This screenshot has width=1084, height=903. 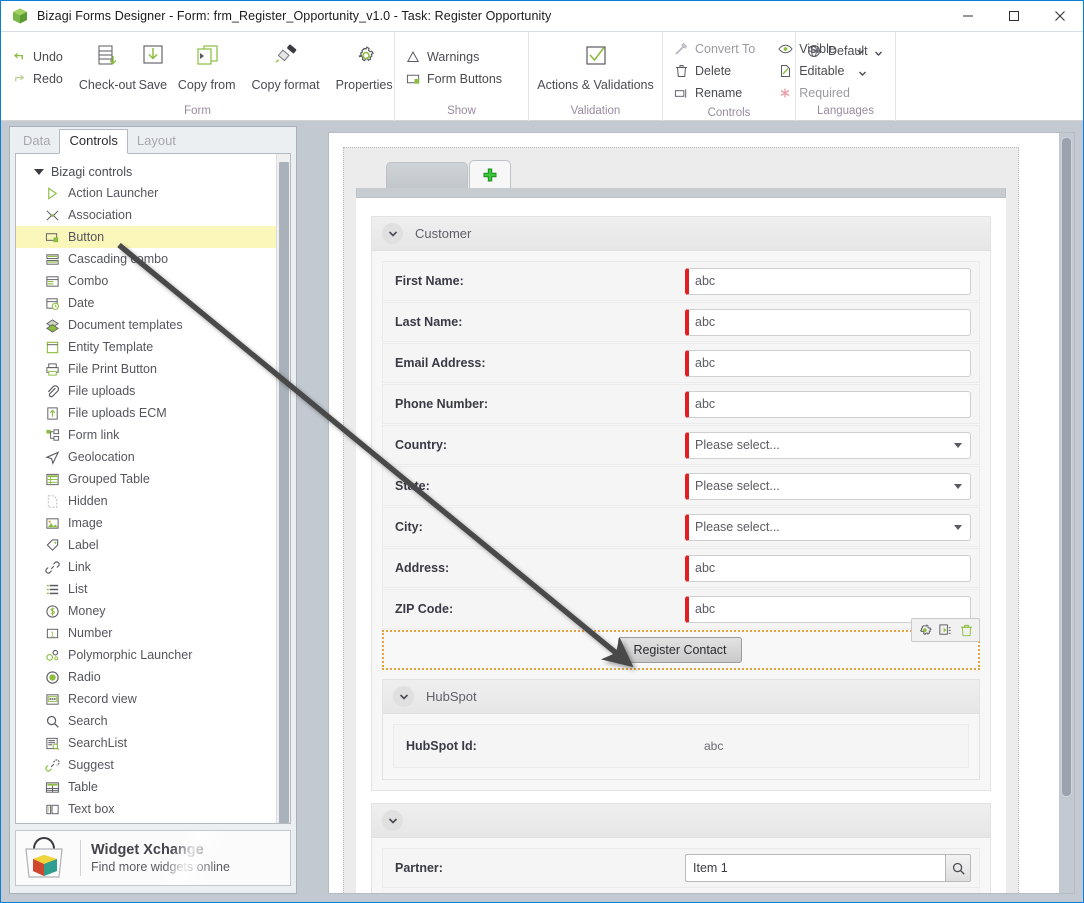 What do you see at coordinates (681, 363) in the screenshot?
I see `table-row: Email Address: abc` at bounding box center [681, 363].